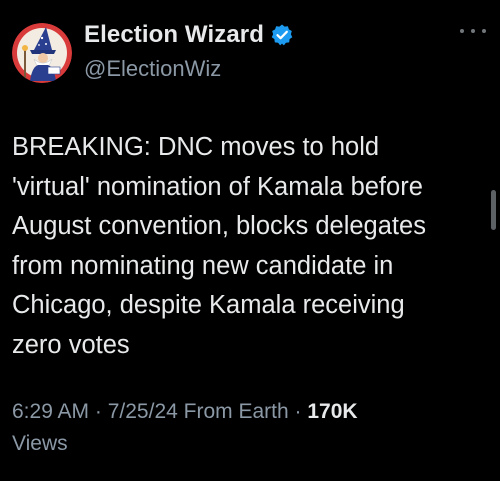 The width and height of the screenshot is (500, 481). Describe the element at coordinates (174, 35) in the screenshot. I see `author-display-name: Election Wizard` at that location.